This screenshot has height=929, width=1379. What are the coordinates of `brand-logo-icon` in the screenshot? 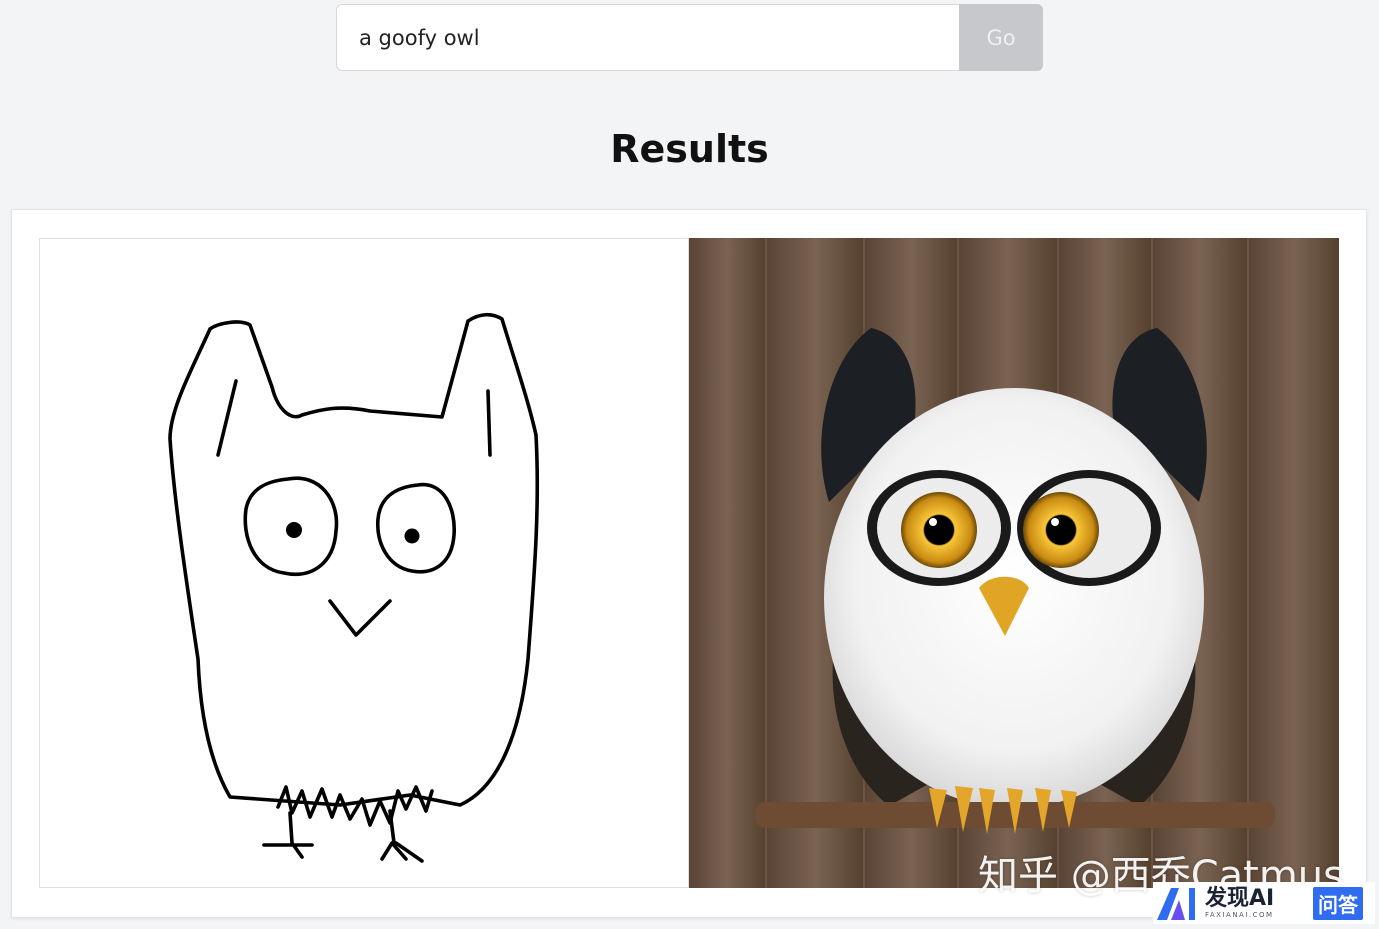 It's located at (1176, 904).